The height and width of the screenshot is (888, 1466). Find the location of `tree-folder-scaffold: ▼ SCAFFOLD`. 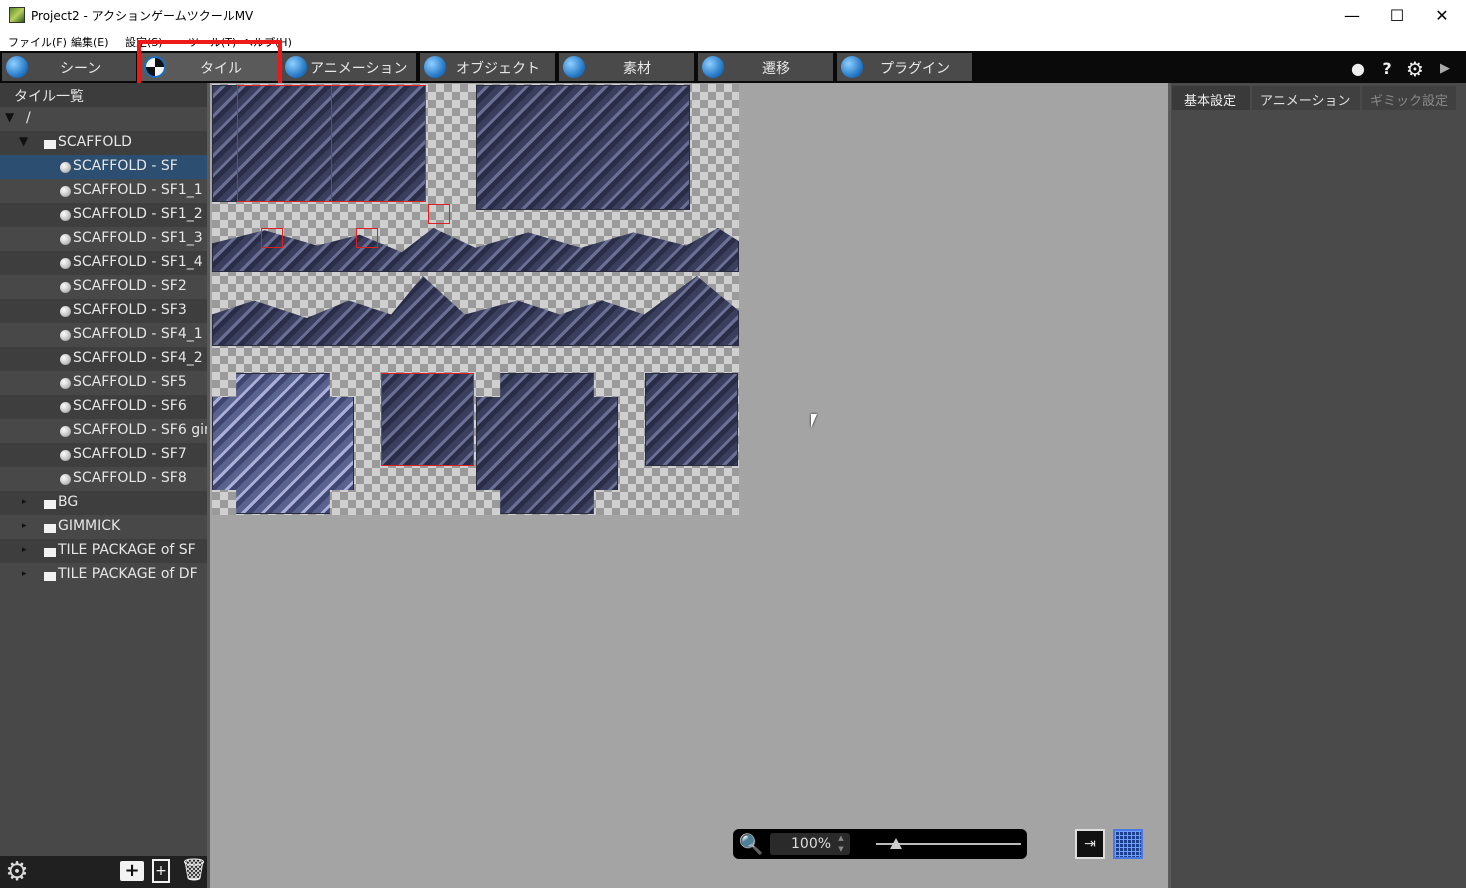

tree-folder-scaffold: ▼ SCAFFOLD is located at coordinates (103, 143).